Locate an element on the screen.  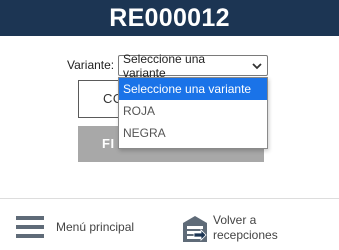
main-menu-button: Menú principal is located at coordinates (86, 227).